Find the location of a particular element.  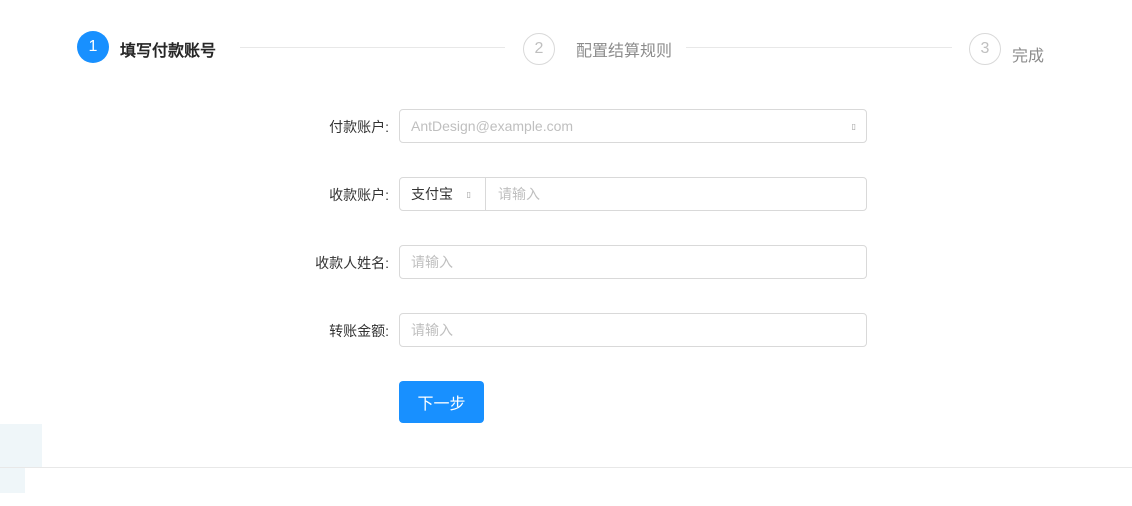

step-2-title: 配置结算规则 is located at coordinates (624, 51).